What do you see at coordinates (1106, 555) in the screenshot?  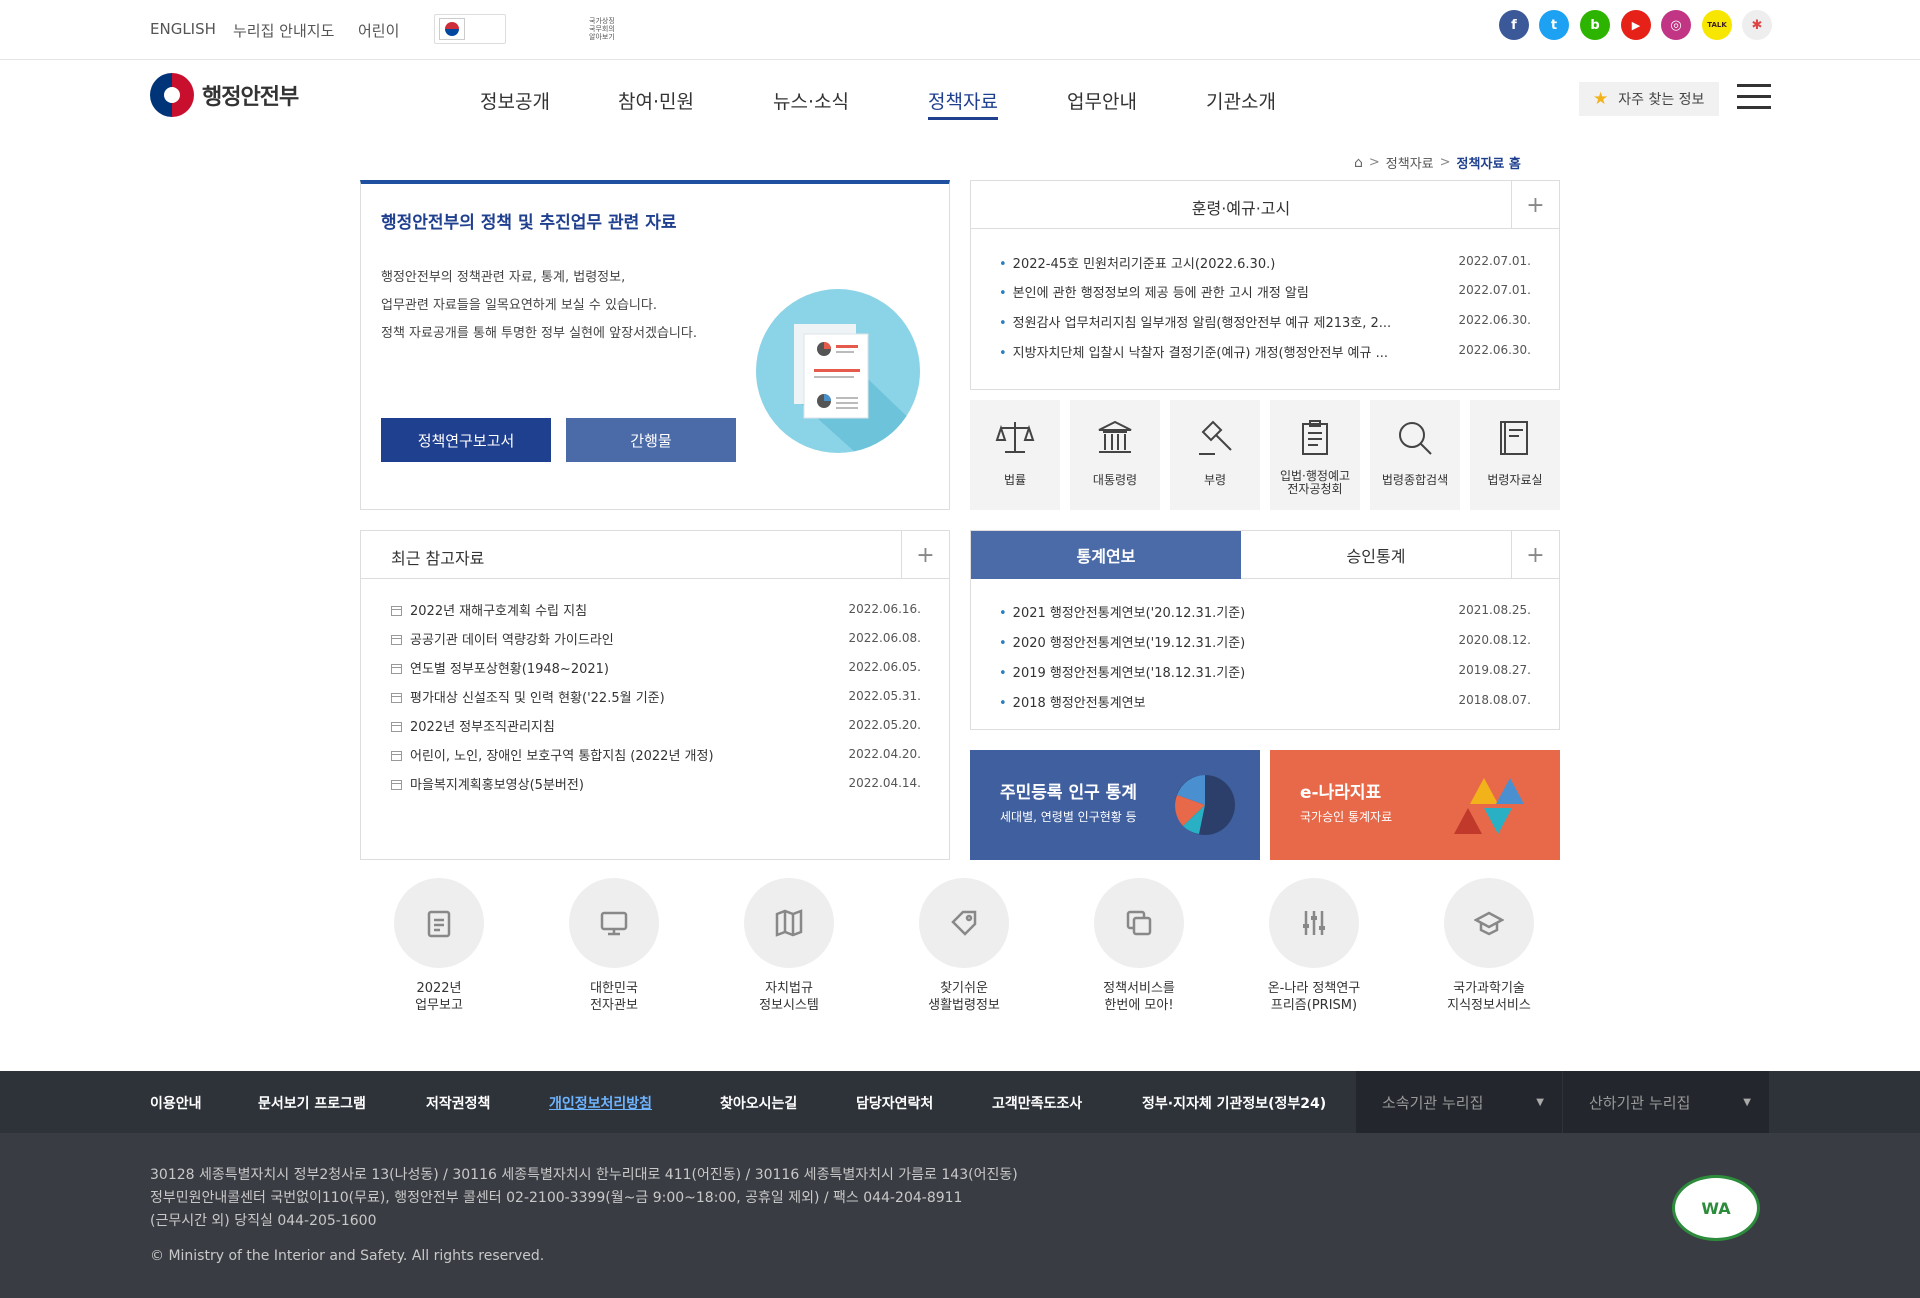 I see `tab-yearbook: 통계연보` at bounding box center [1106, 555].